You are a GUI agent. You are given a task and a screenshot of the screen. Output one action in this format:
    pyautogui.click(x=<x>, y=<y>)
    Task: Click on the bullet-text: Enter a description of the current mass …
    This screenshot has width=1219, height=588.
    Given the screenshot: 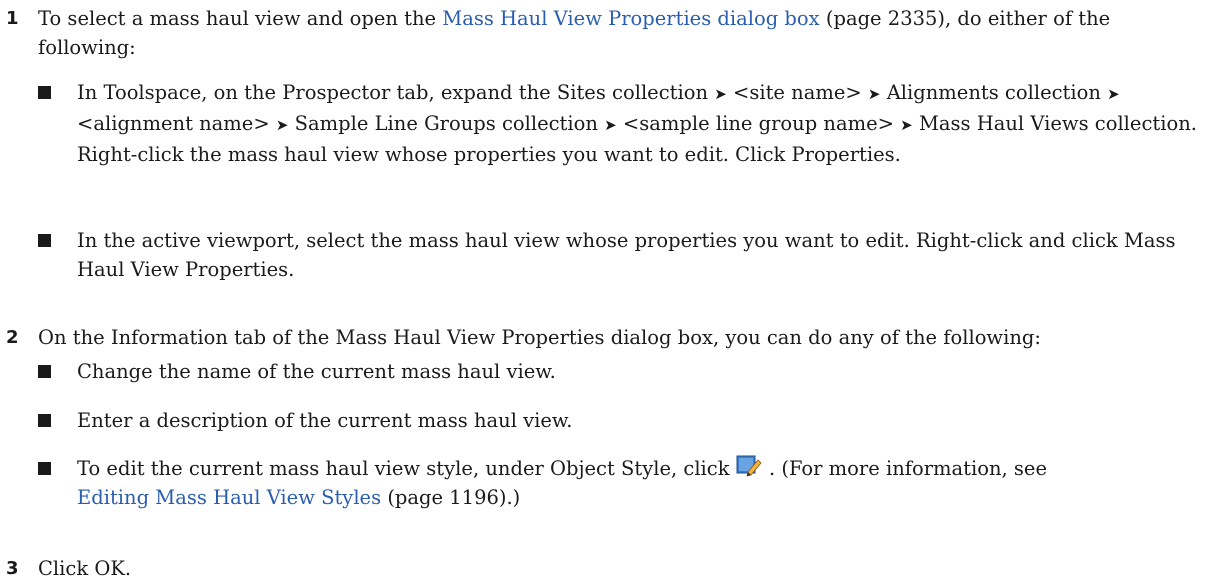 What is the action you would take?
    pyautogui.click(x=325, y=420)
    